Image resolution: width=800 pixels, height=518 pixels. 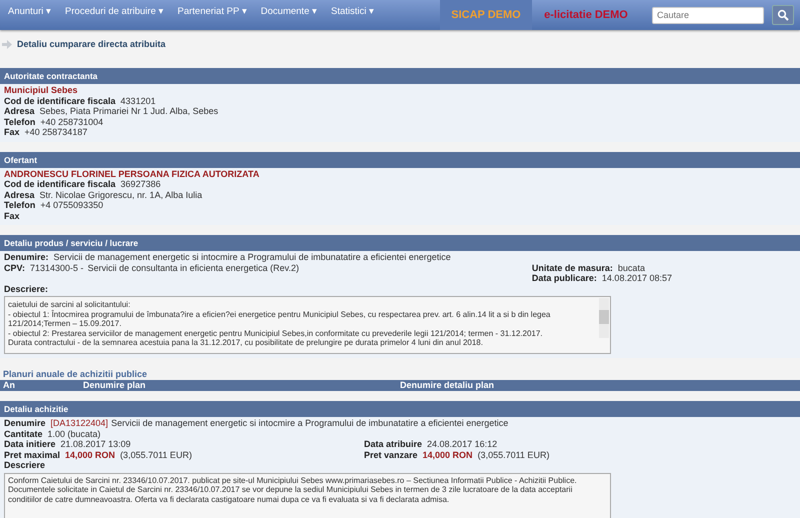 I want to click on search-button, so click(x=783, y=15).